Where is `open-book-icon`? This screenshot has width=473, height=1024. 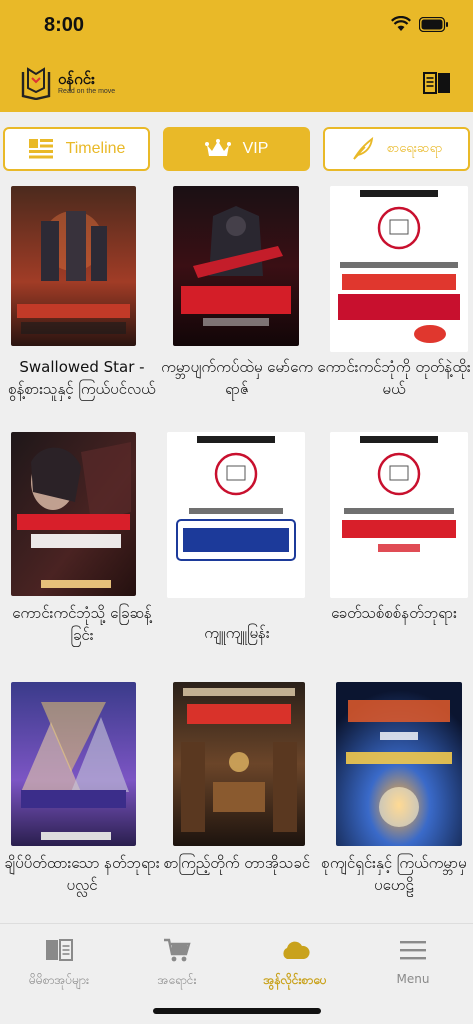
open-book-icon is located at coordinates (437, 83).